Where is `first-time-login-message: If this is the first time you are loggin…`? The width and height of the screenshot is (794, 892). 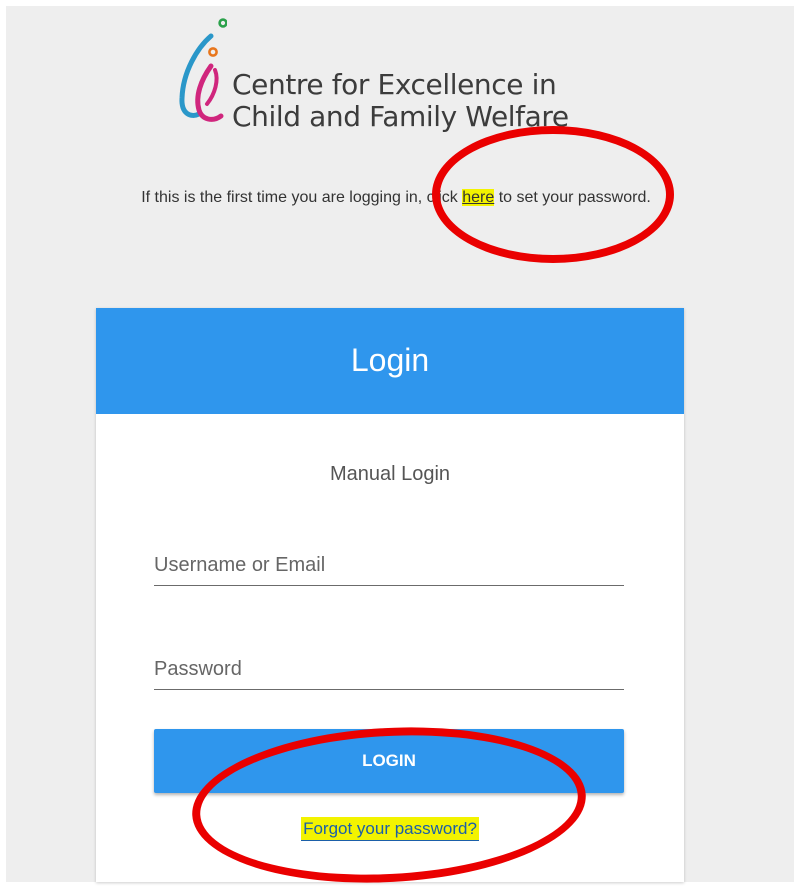 first-time-login-message: If this is the first time you are loggin… is located at coordinates (396, 198).